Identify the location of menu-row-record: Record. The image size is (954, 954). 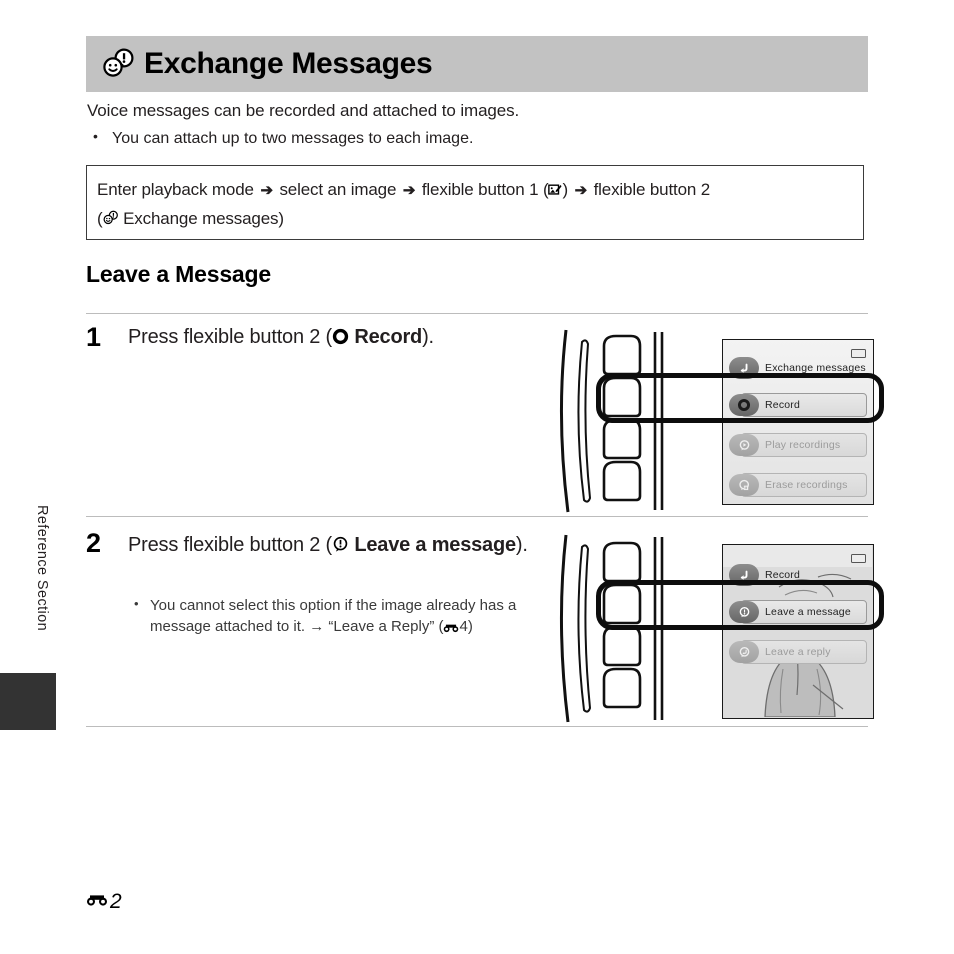
(799, 405).